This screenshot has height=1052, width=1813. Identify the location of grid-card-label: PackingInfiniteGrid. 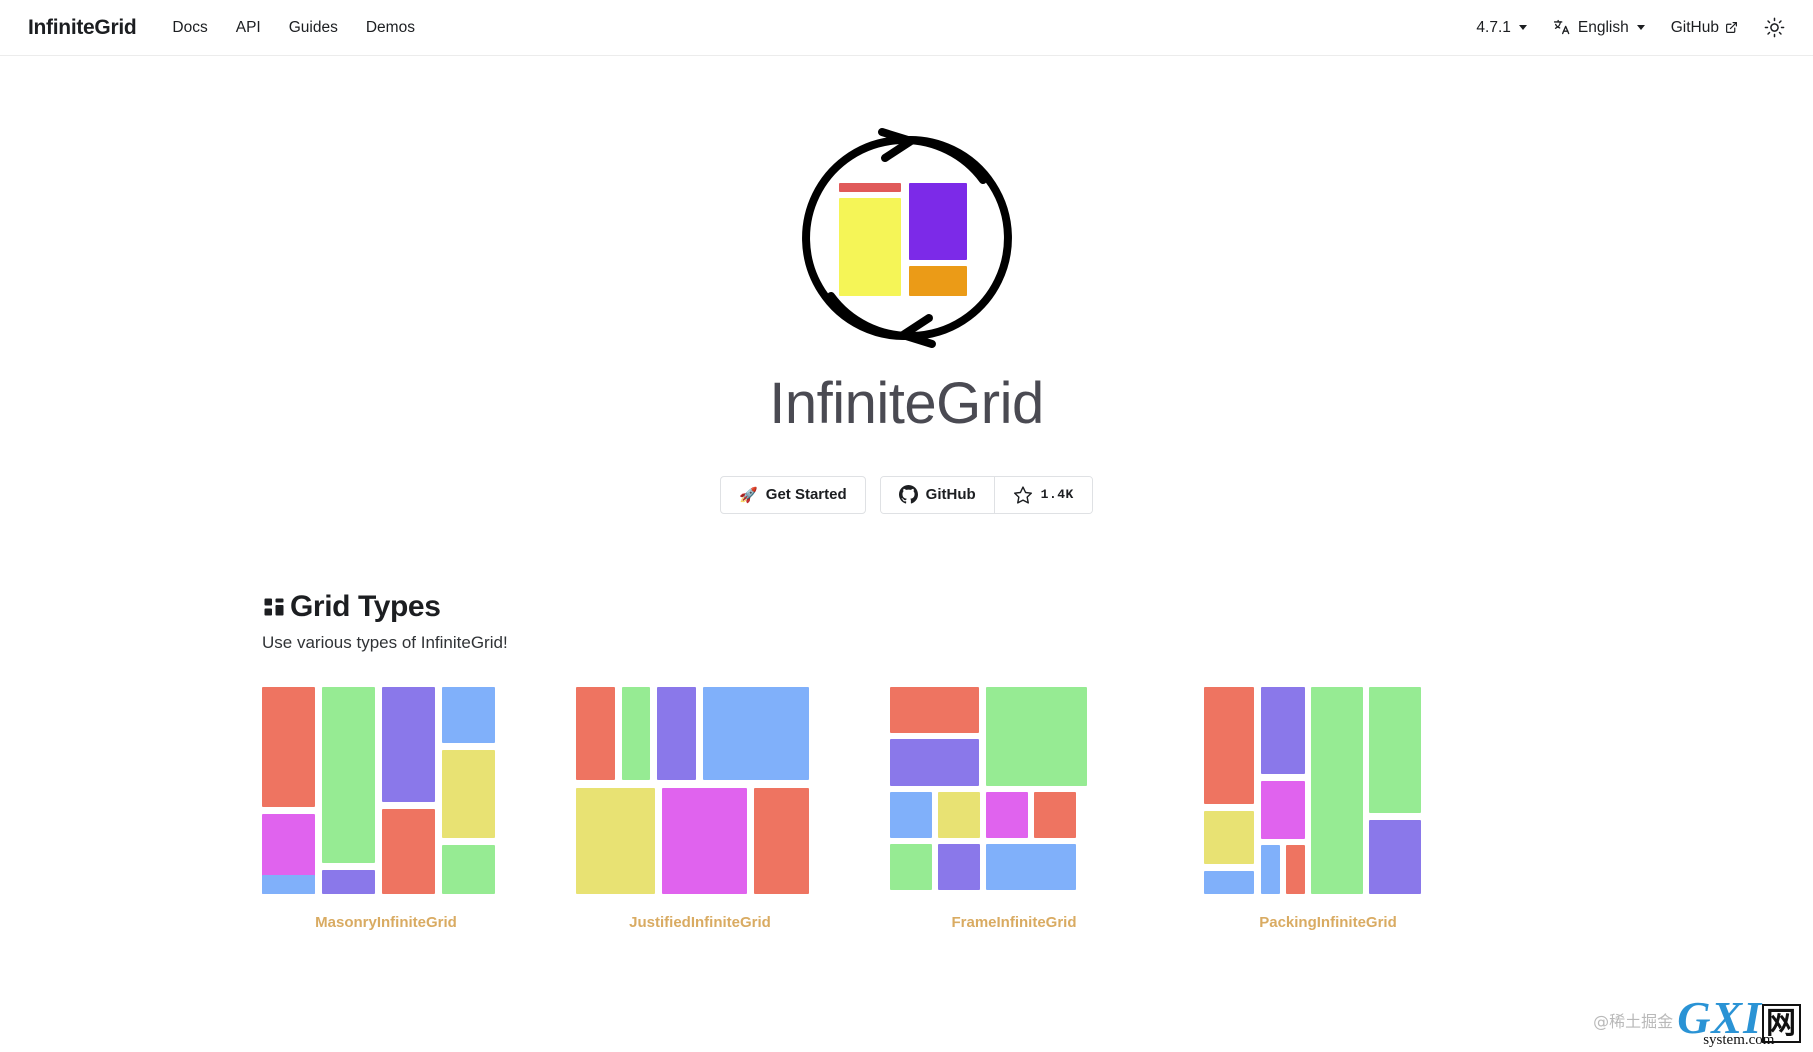
(1328, 922).